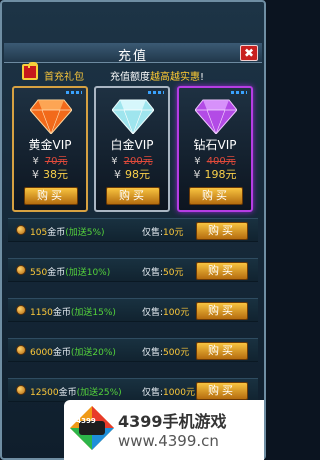 The image size is (320, 460). What do you see at coordinates (133, 196) in the screenshot?
I see `buy-platinum-vip-button: 购买` at bounding box center [133, 196].